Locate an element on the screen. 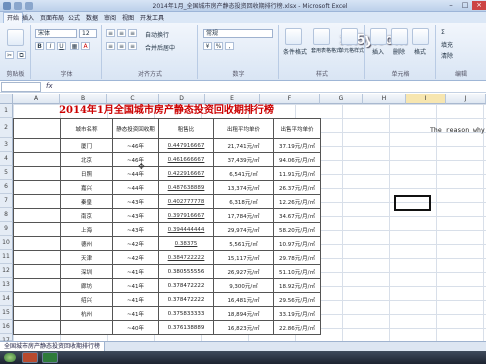  table-cell: 17,784元/㎡ is located at coordinates (243, 215).